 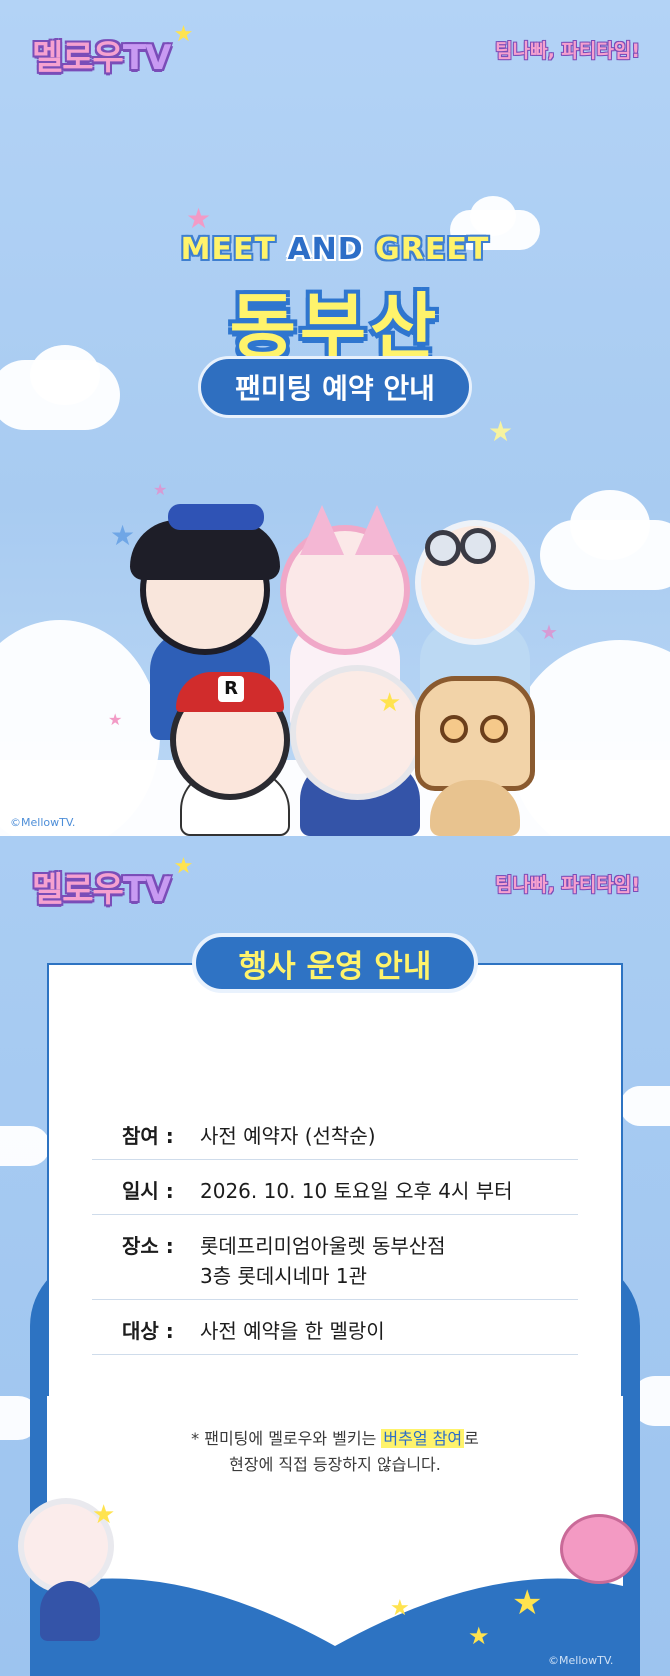 I want to click on detail-row-audience: 대상 : 사전 예약을 한 멜랑이, so click(x=335, y=1332).